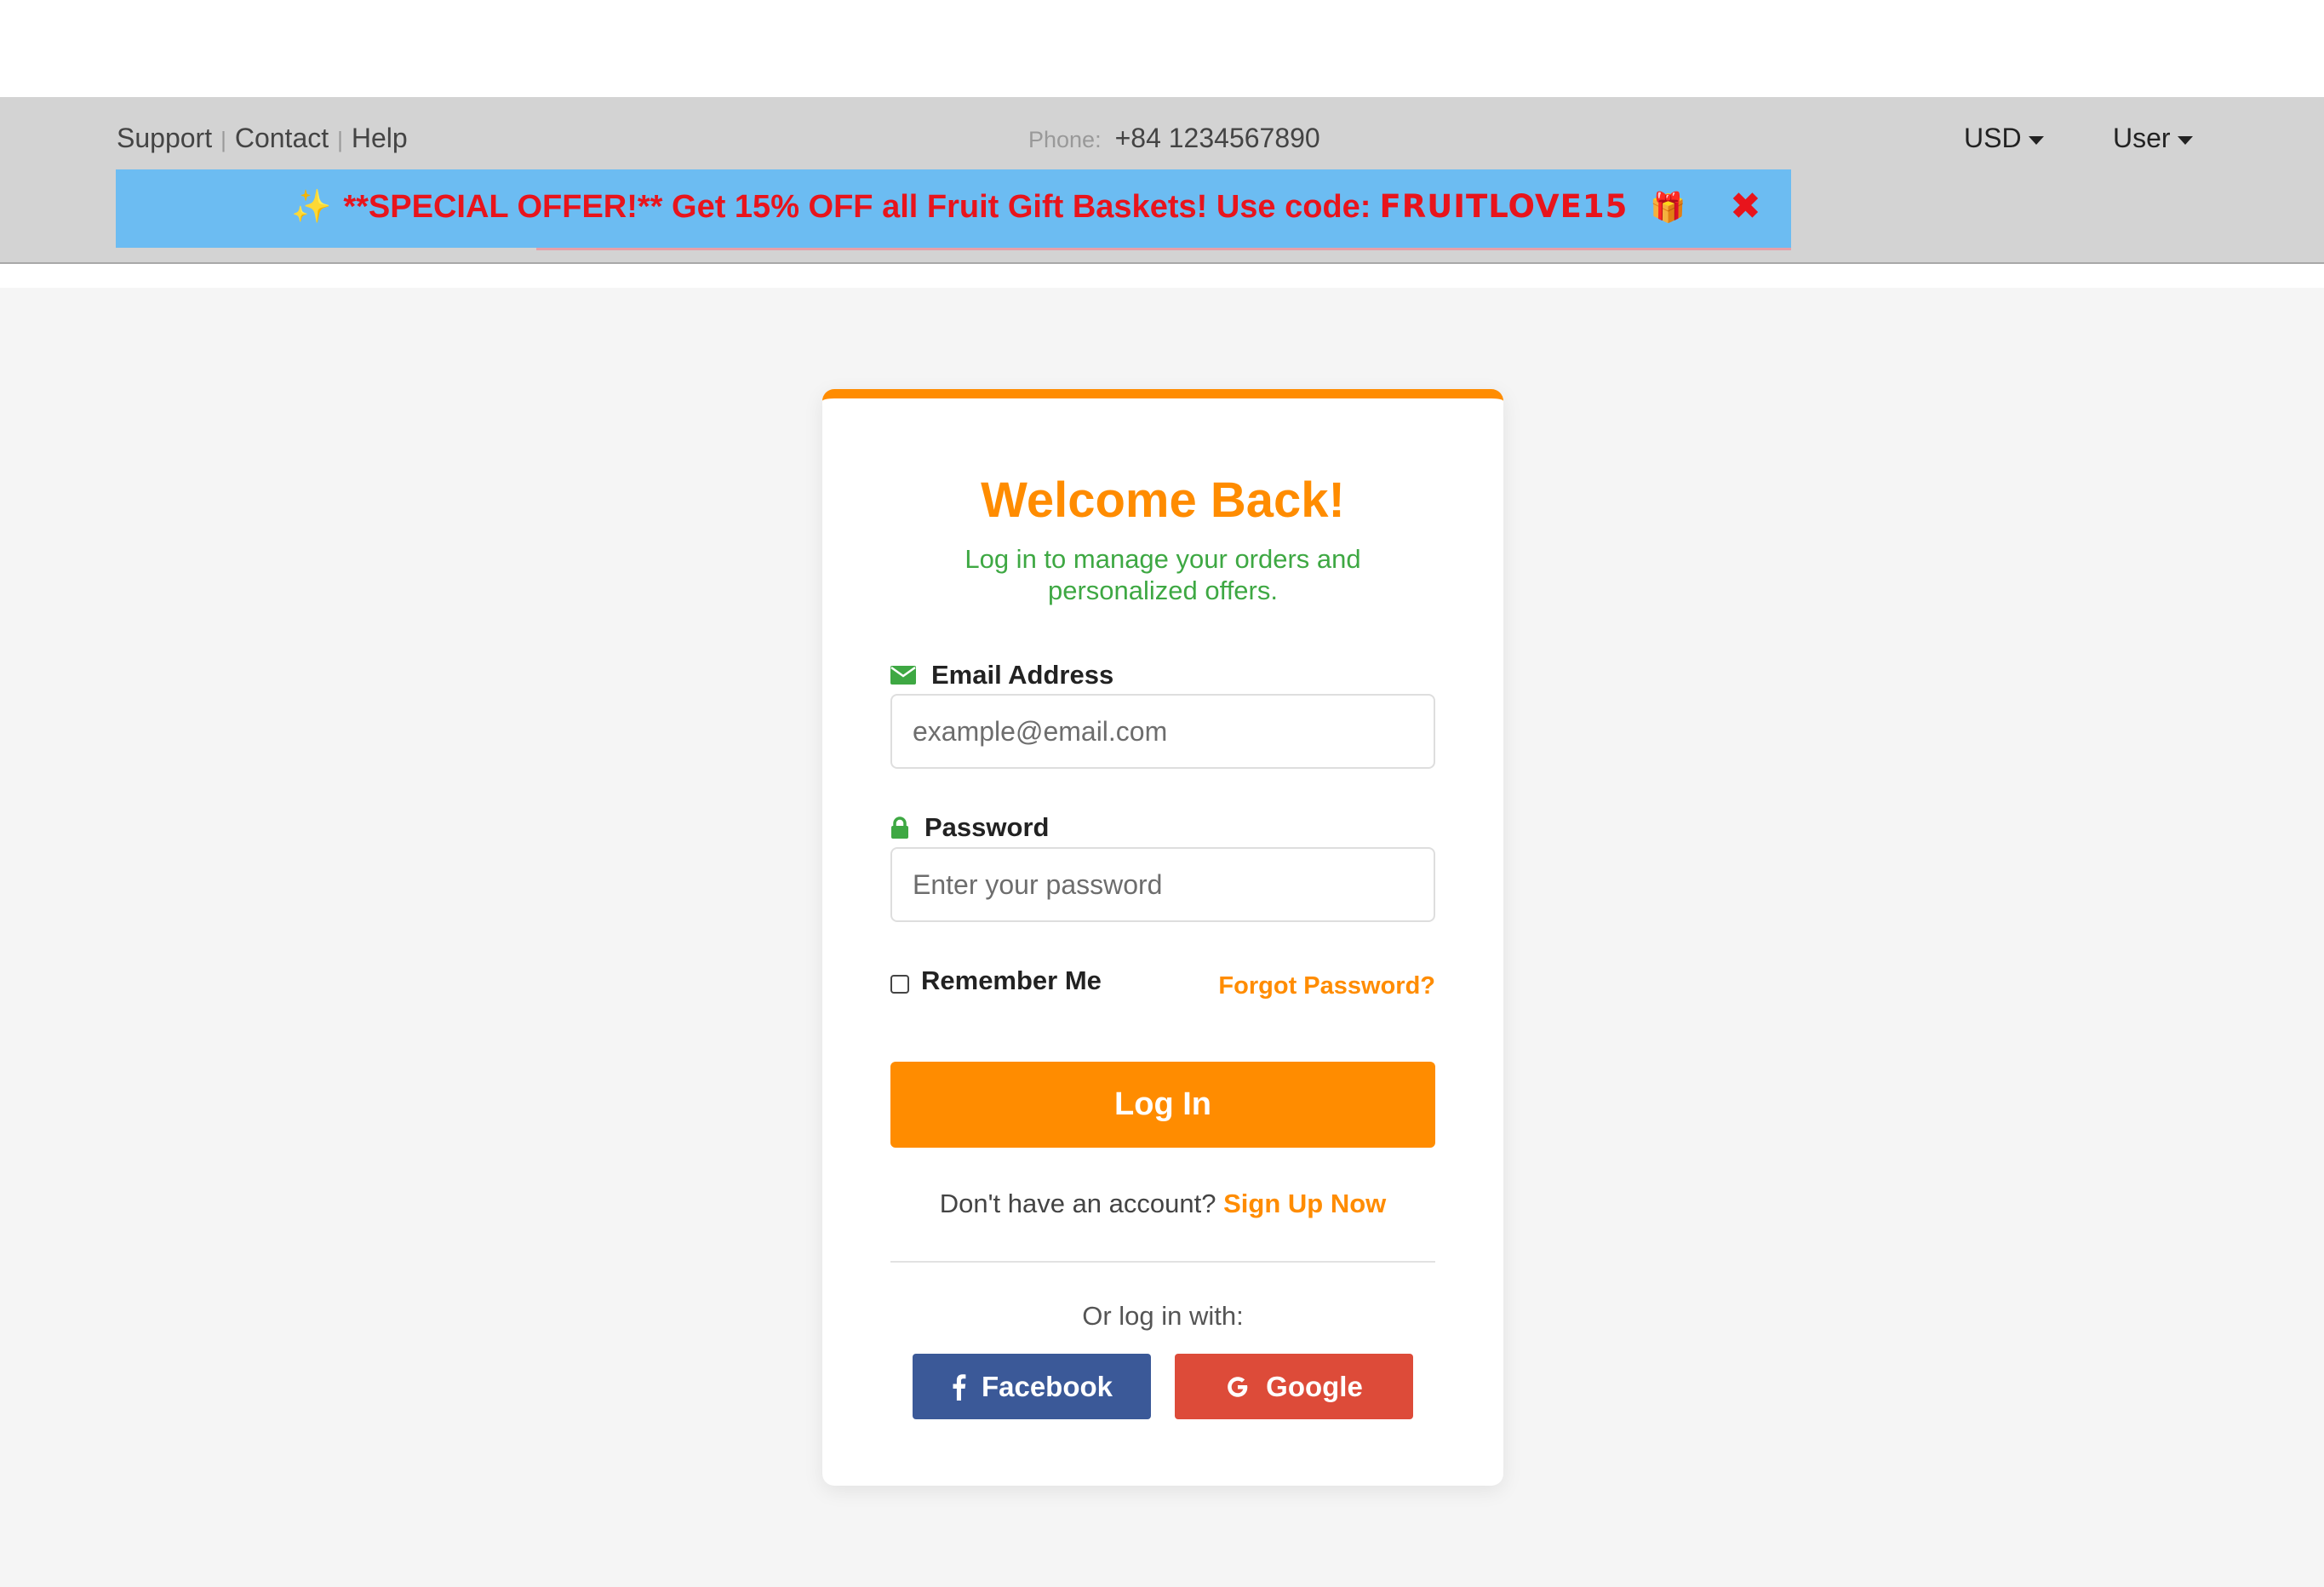 This screenshot has height=1587, width=2324. Describe the element at coordinates (899, 827) in the screenshot. I see `lock-icon` at that location.